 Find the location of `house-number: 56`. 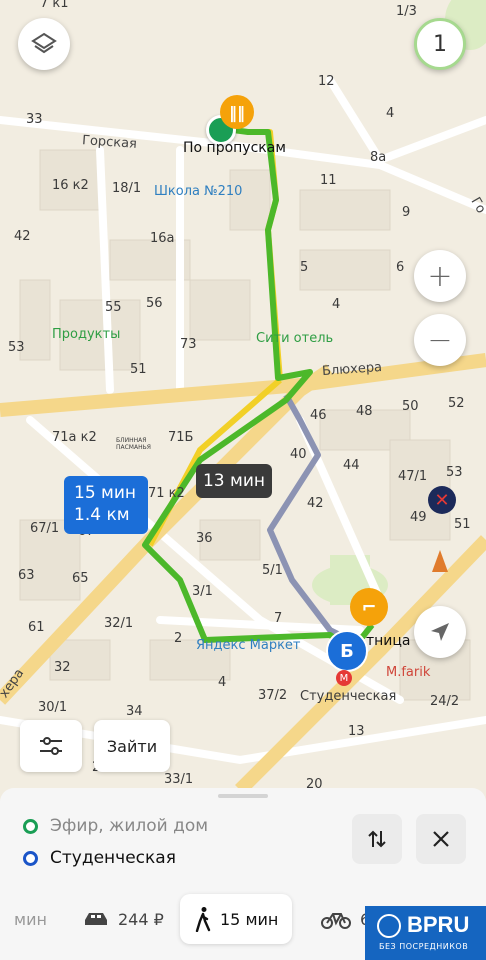

house-number: 56 is located at coordinates (154, 303).